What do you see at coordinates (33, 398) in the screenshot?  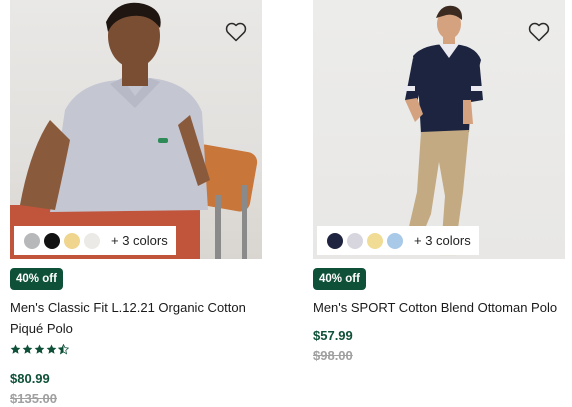 I see `original-price: $135.00` at bounding box center [33, 398].